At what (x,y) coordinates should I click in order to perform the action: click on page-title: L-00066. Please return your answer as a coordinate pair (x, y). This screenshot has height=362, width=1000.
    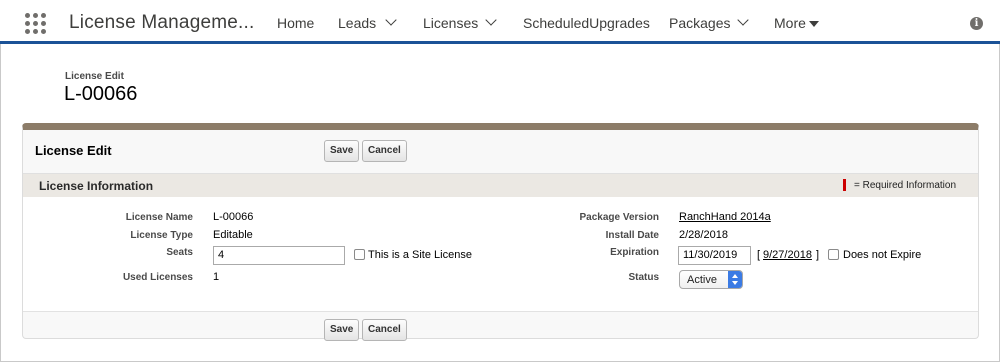
    Looking at the image, I should click on (101, 94).